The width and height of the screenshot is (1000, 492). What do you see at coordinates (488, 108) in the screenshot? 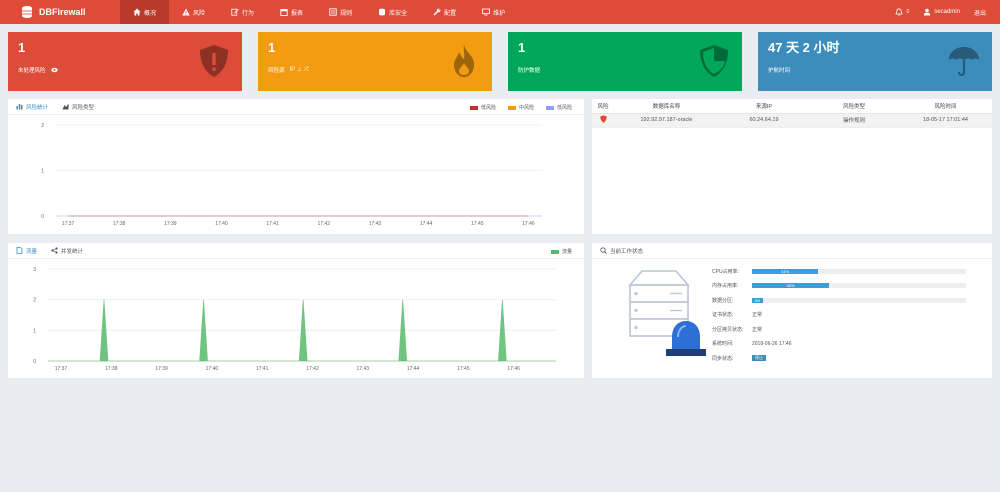
I see `legend-label: 低风险` at bounding box center [488, 108].